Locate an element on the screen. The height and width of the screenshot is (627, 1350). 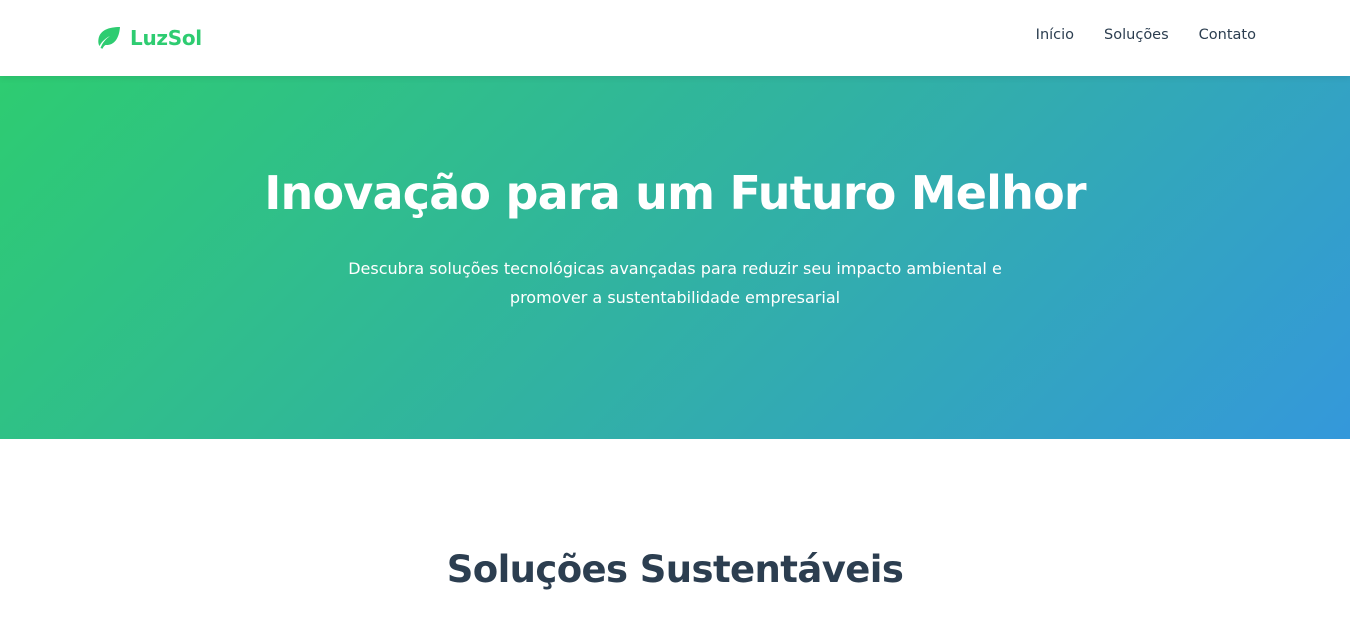
nav-link-inicio: Início is located at coordinates (1055, 35).